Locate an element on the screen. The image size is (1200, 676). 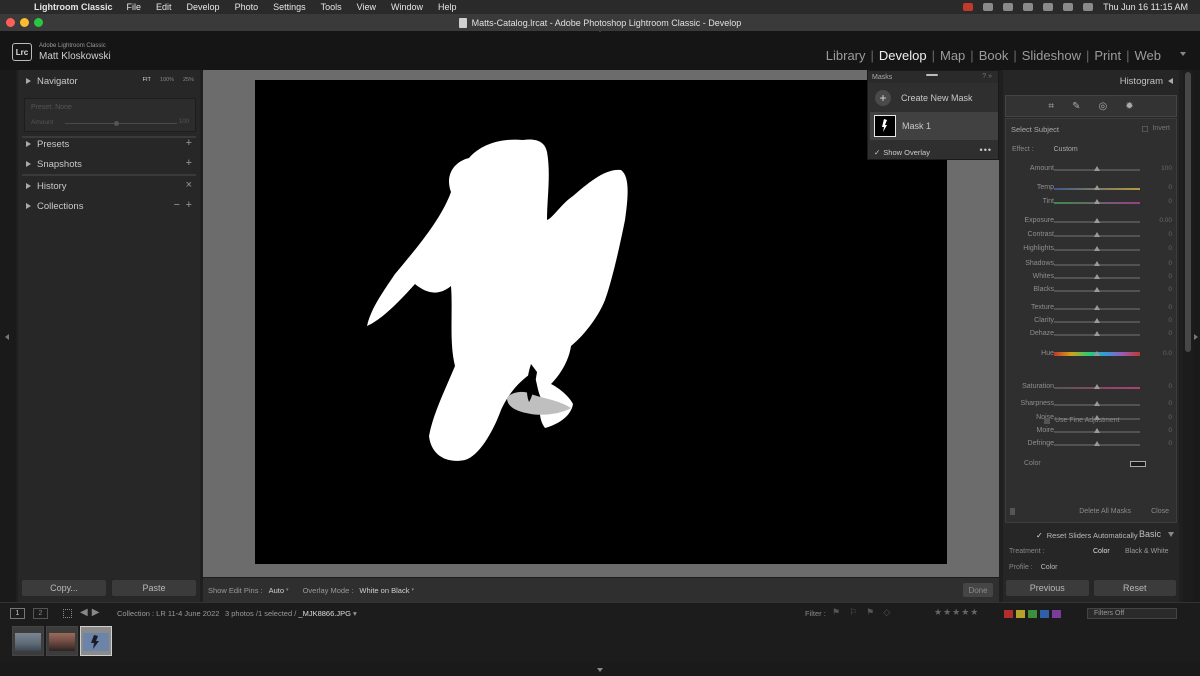
basic-collapse-icon is located at coordinates (1171, 534).